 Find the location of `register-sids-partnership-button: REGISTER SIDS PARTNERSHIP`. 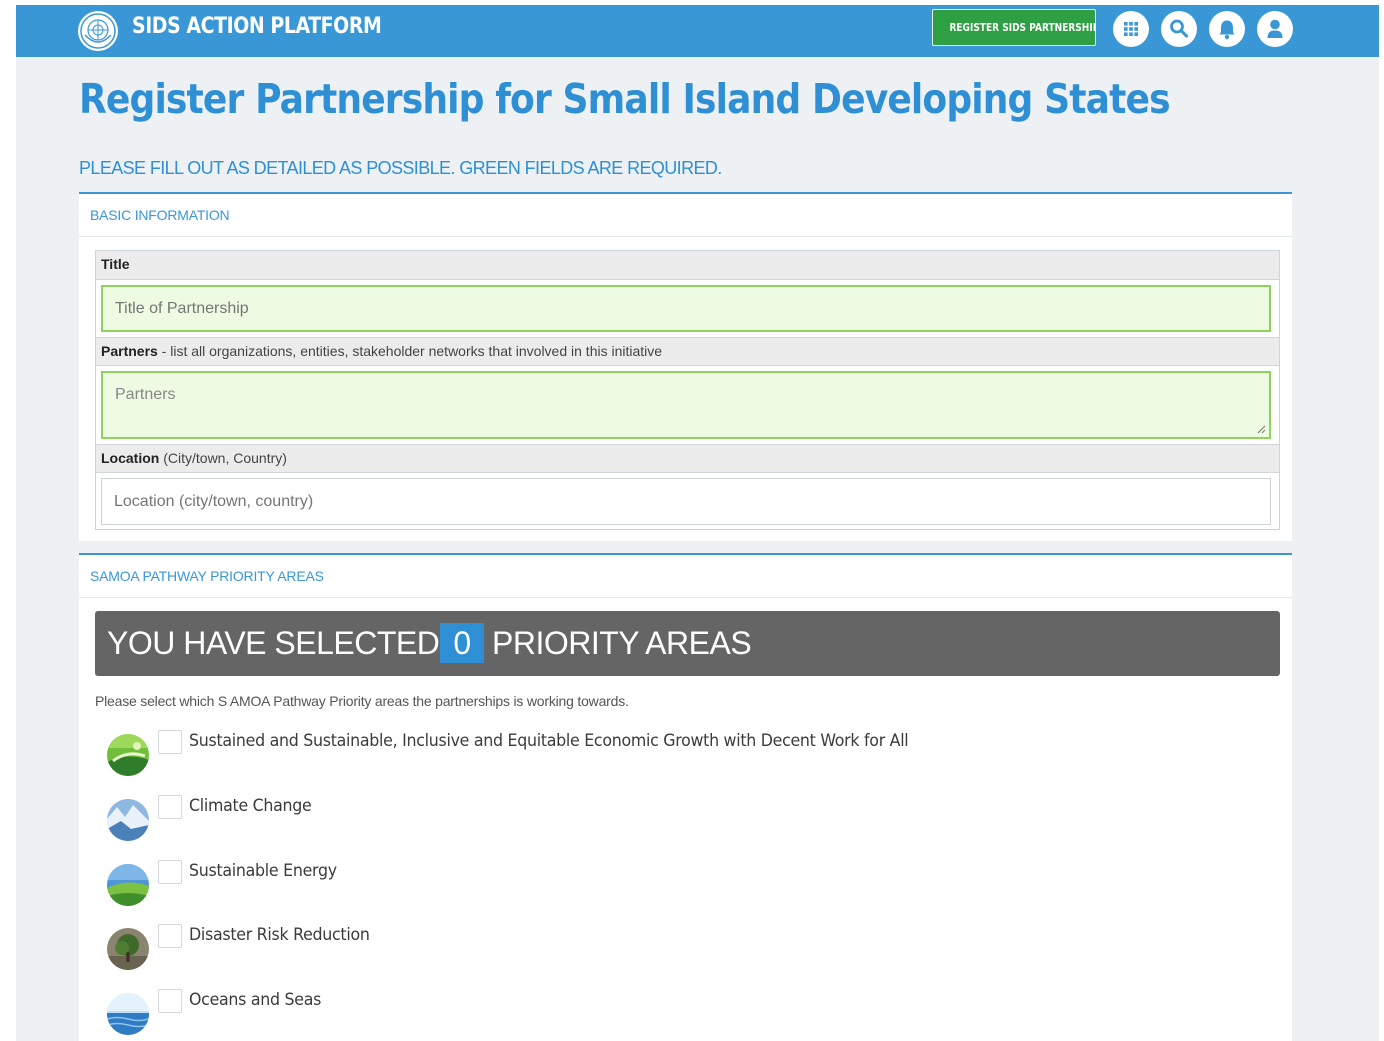

register-sids-partnership-button: REGISTER SIDS PARTNERSHIP is located at coordinates (1014, 27).